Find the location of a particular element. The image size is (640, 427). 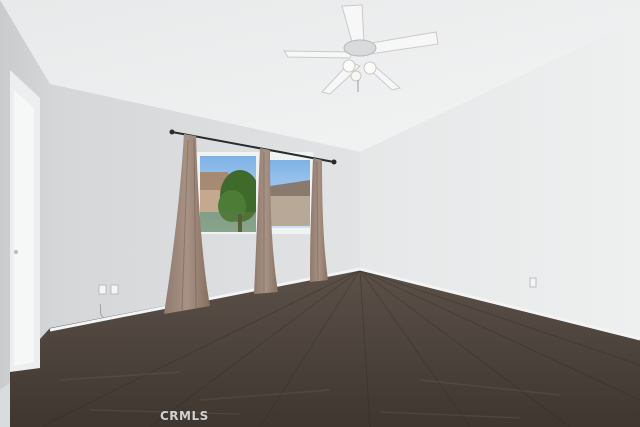

curtain-rod-finial-right is located at coordinates (334, 162).